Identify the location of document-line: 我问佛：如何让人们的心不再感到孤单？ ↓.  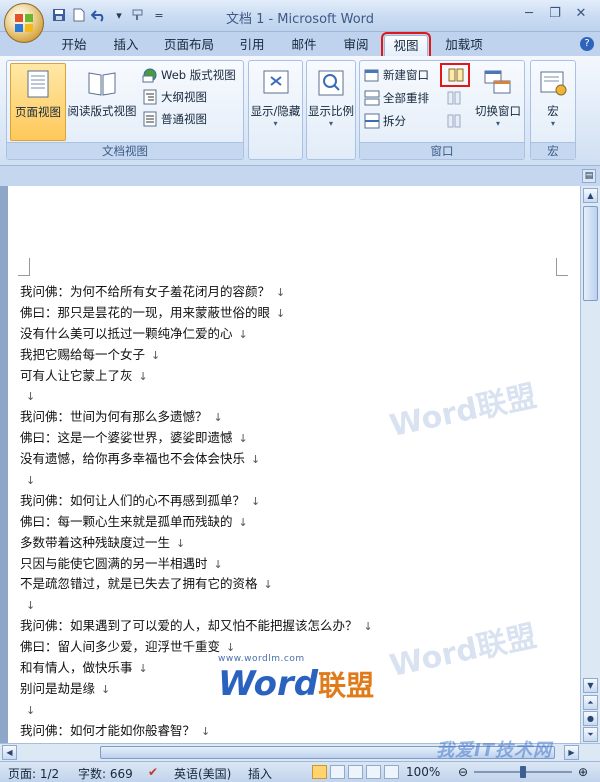
(196, 501).